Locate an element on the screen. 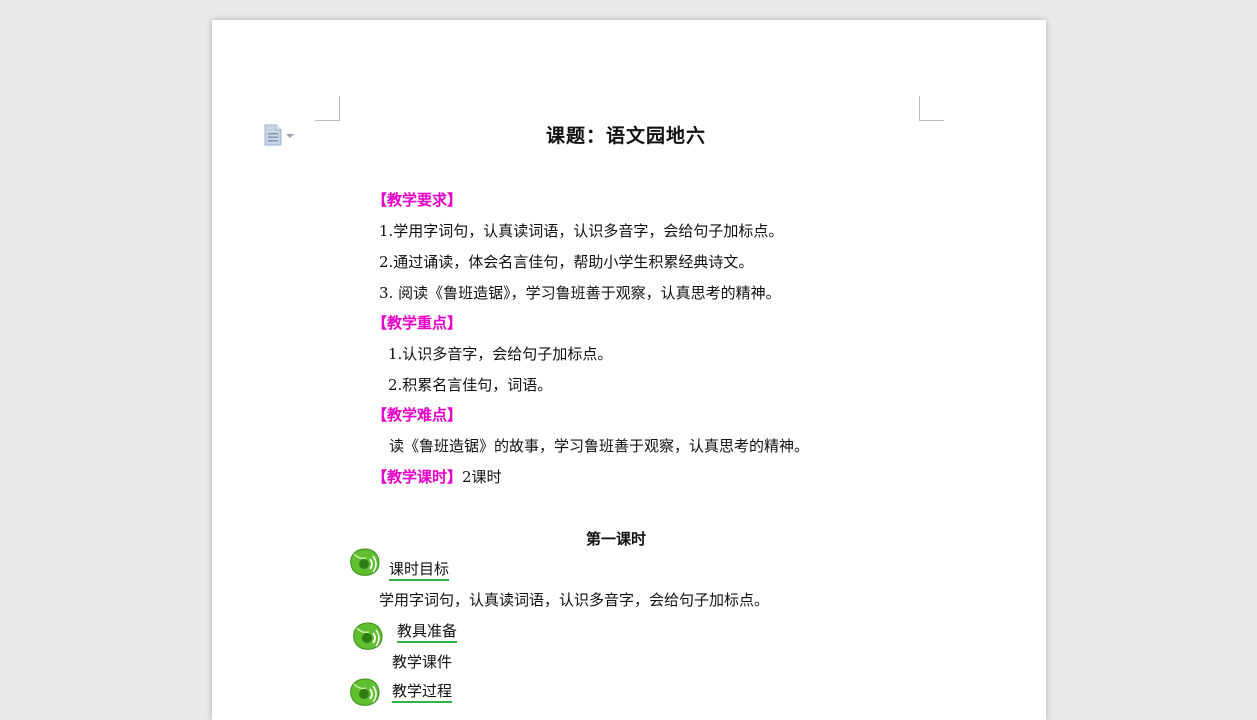  document-icon is located at coordinates (273, 135).